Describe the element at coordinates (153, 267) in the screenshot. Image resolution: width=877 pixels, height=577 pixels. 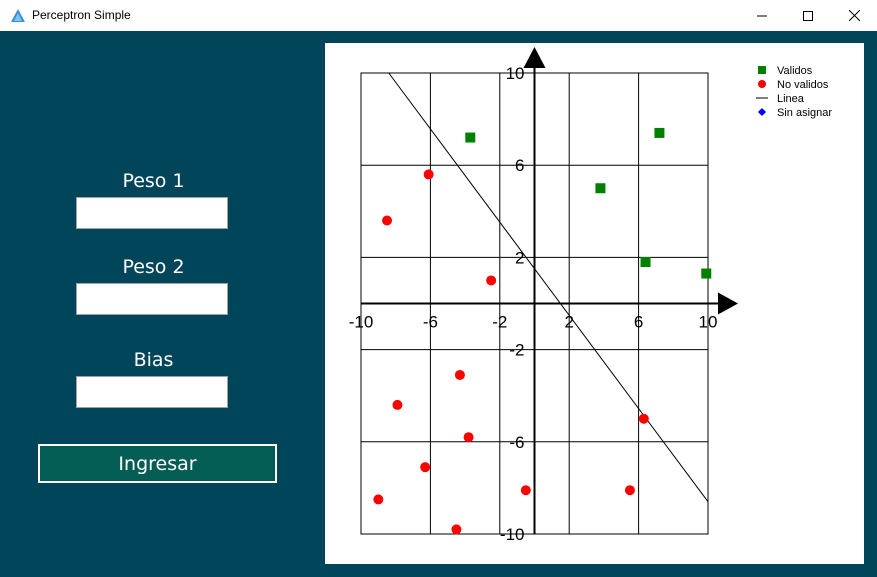
I see `peso2-label: Peso 2` at that location.